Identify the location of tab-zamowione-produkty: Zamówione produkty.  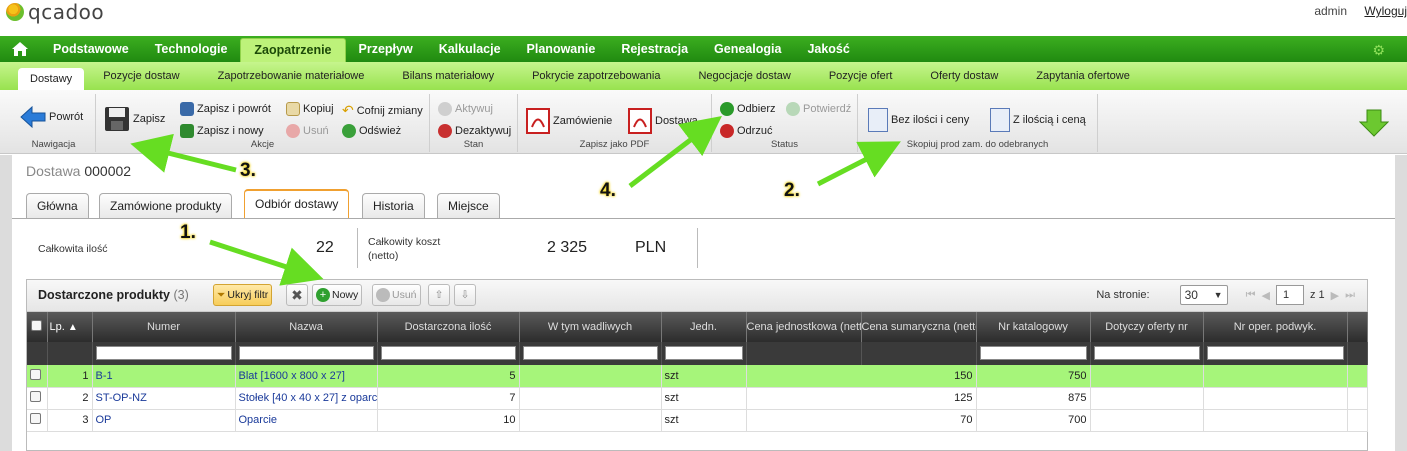
(166, 205).